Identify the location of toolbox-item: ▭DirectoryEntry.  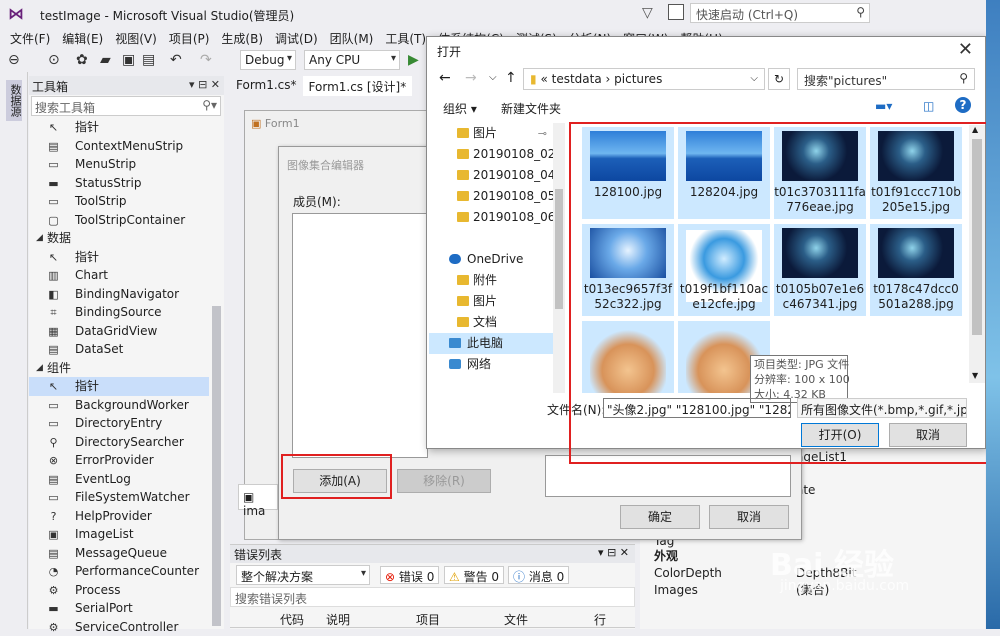
(119, 423).